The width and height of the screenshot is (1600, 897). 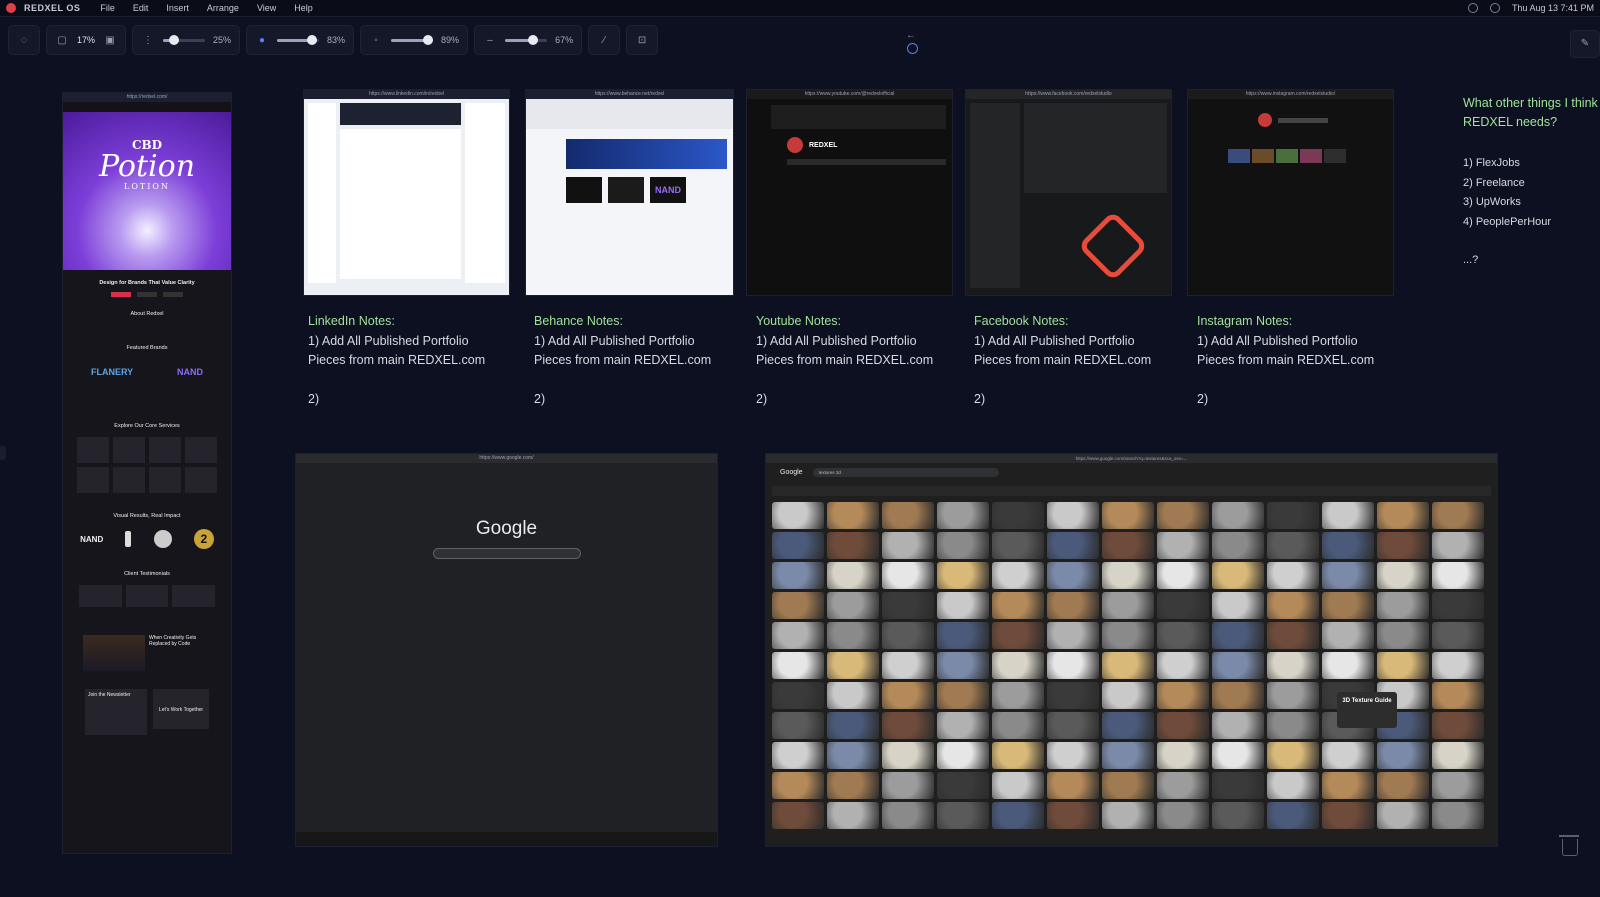 I want to click on zoom-in-icon: ▣, so click(x=110, y=40).